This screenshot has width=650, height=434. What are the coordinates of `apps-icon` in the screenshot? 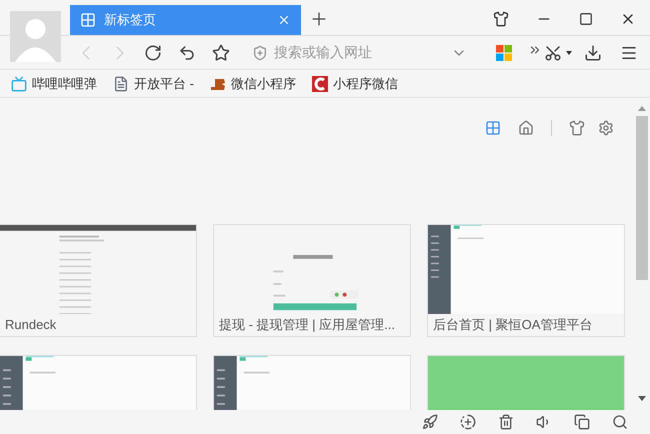 It's located at (504, 52).